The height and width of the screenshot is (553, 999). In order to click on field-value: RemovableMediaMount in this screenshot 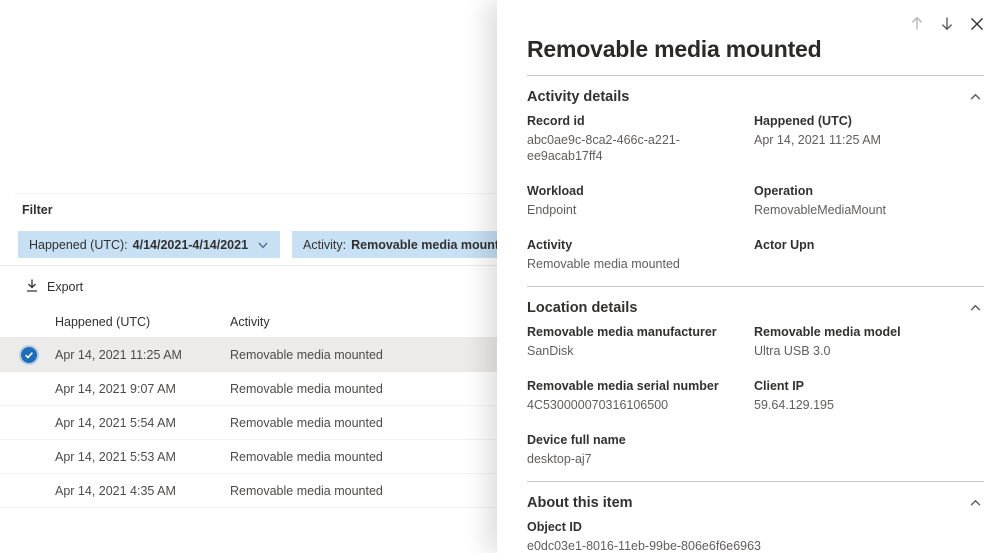, I will do `click(820, 210)`.